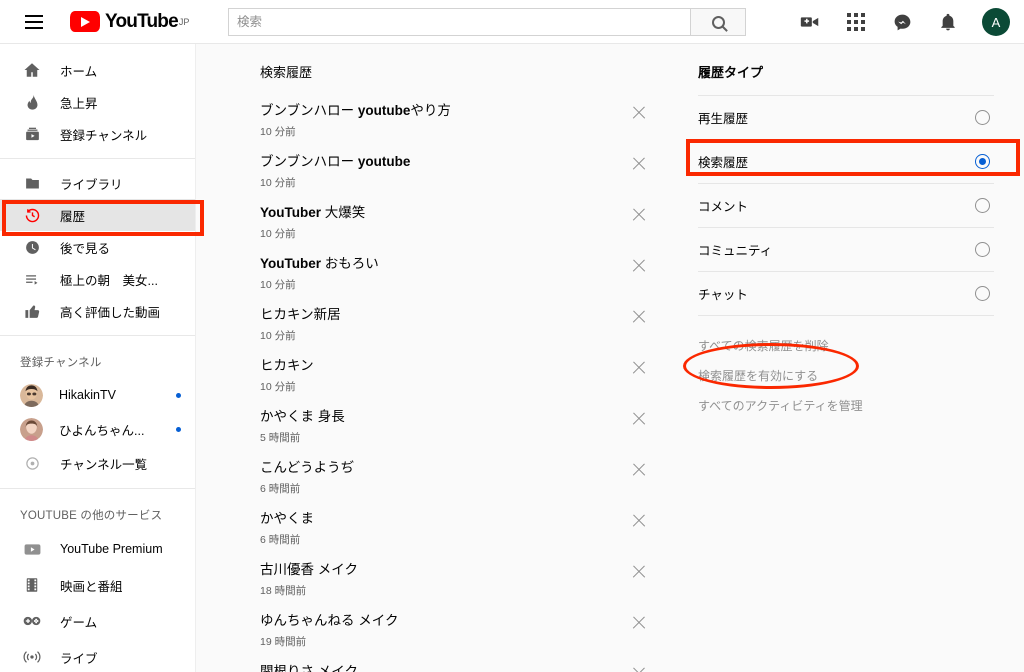  Describe the element at coordinates (97, 395) in the screenshot. I see `sidebar-channel-hikakintv: HikakinTV` at that location.